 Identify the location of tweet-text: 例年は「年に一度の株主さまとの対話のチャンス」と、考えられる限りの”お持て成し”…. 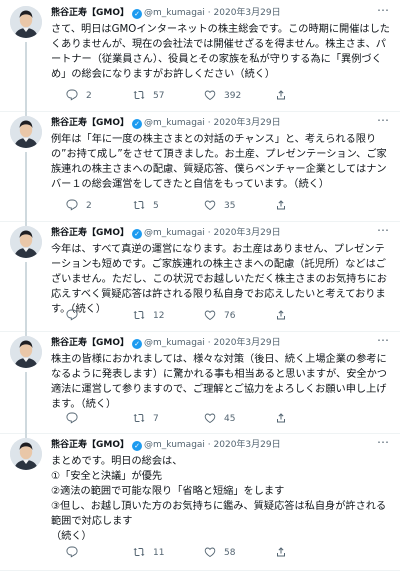
(219, 162).